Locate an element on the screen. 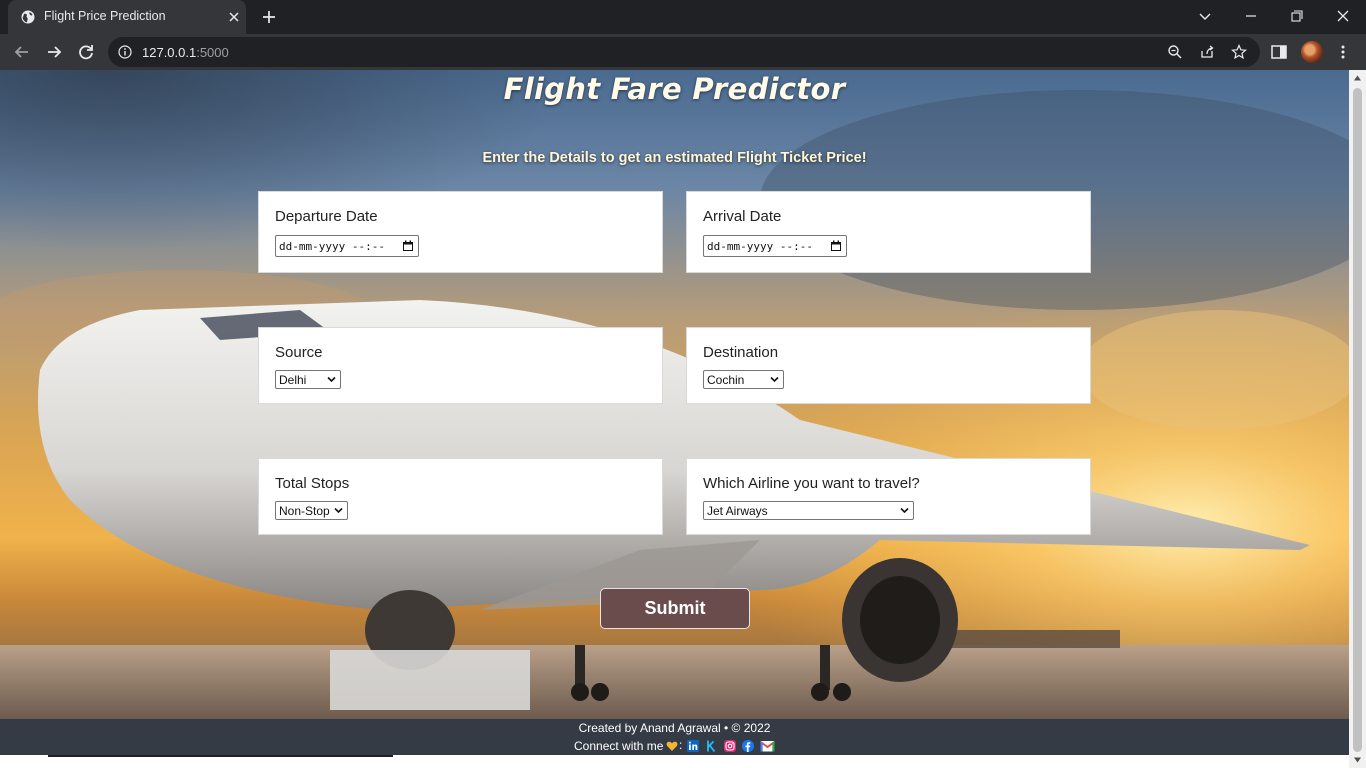 The width and height of the screenshot is (1366, 768). reload-icon is located at coordinates (86, 52).